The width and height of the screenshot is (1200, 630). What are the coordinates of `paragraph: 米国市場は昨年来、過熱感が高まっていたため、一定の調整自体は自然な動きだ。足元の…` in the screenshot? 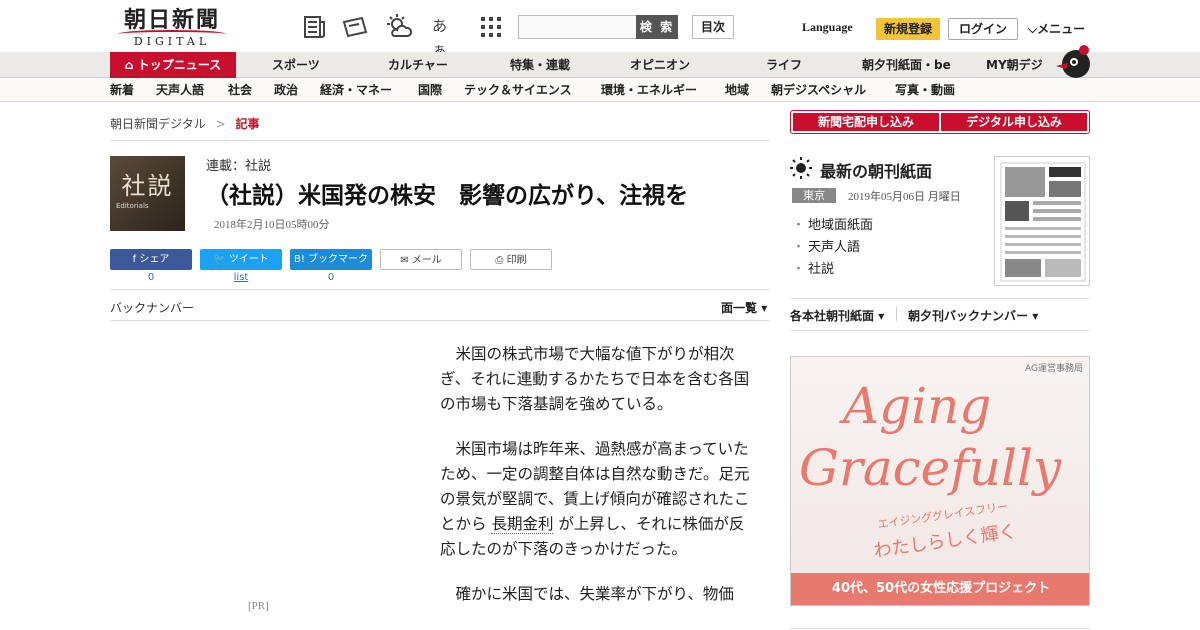 It's located at (595, 499).